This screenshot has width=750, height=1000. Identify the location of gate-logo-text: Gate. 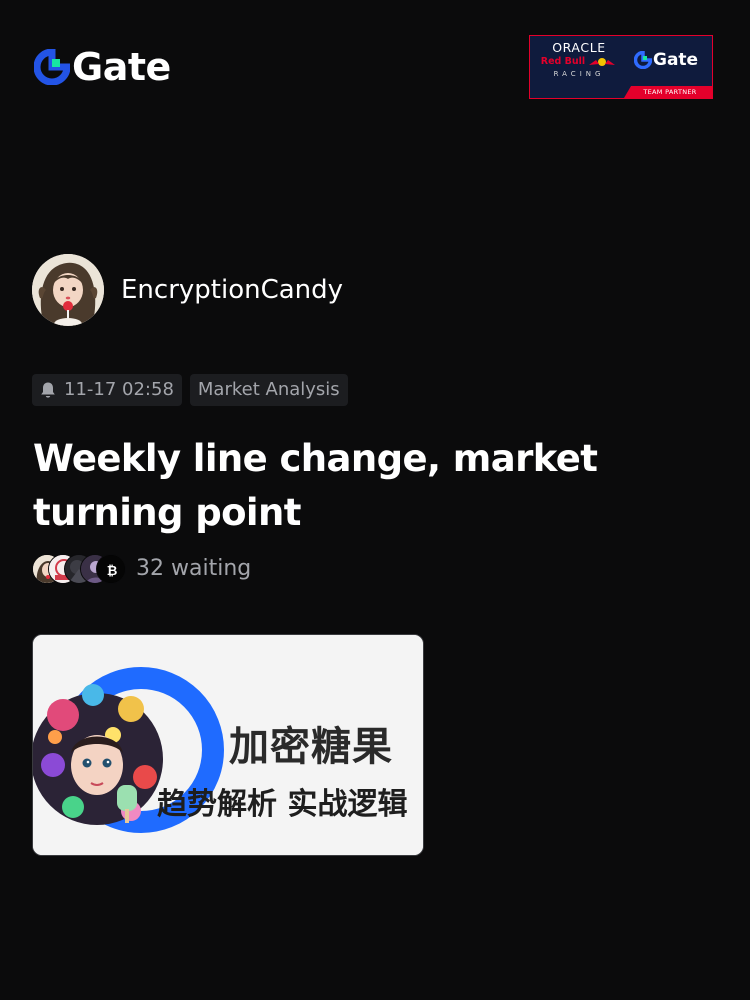
(121, 67).